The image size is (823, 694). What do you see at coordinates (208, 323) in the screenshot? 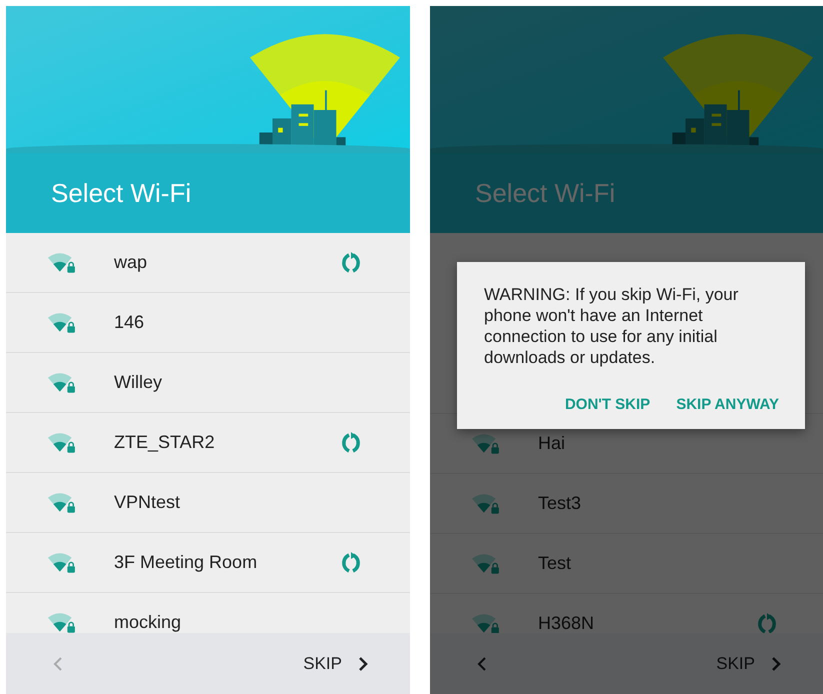
I see `network-row: 146` at bounding box center [208, 323].